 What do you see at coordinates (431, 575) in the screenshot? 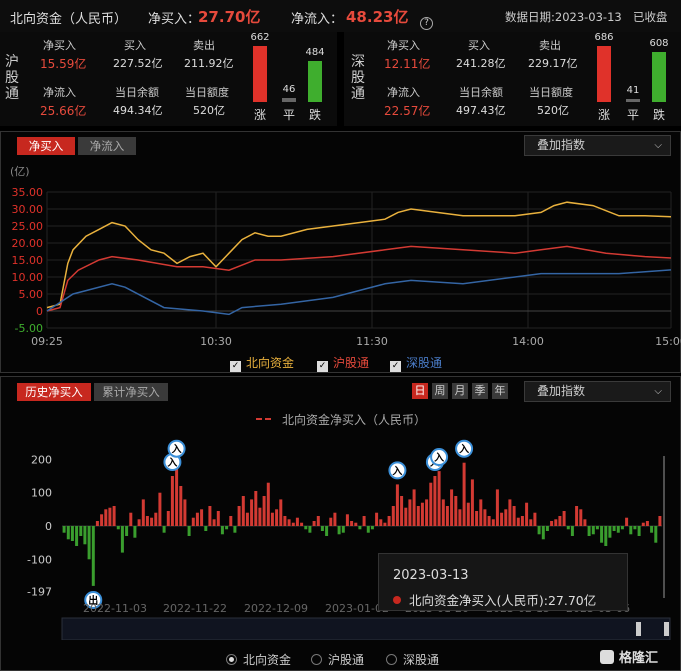
I see `tooltip-date: 2023-03-13` at bounding box center [431, 575].